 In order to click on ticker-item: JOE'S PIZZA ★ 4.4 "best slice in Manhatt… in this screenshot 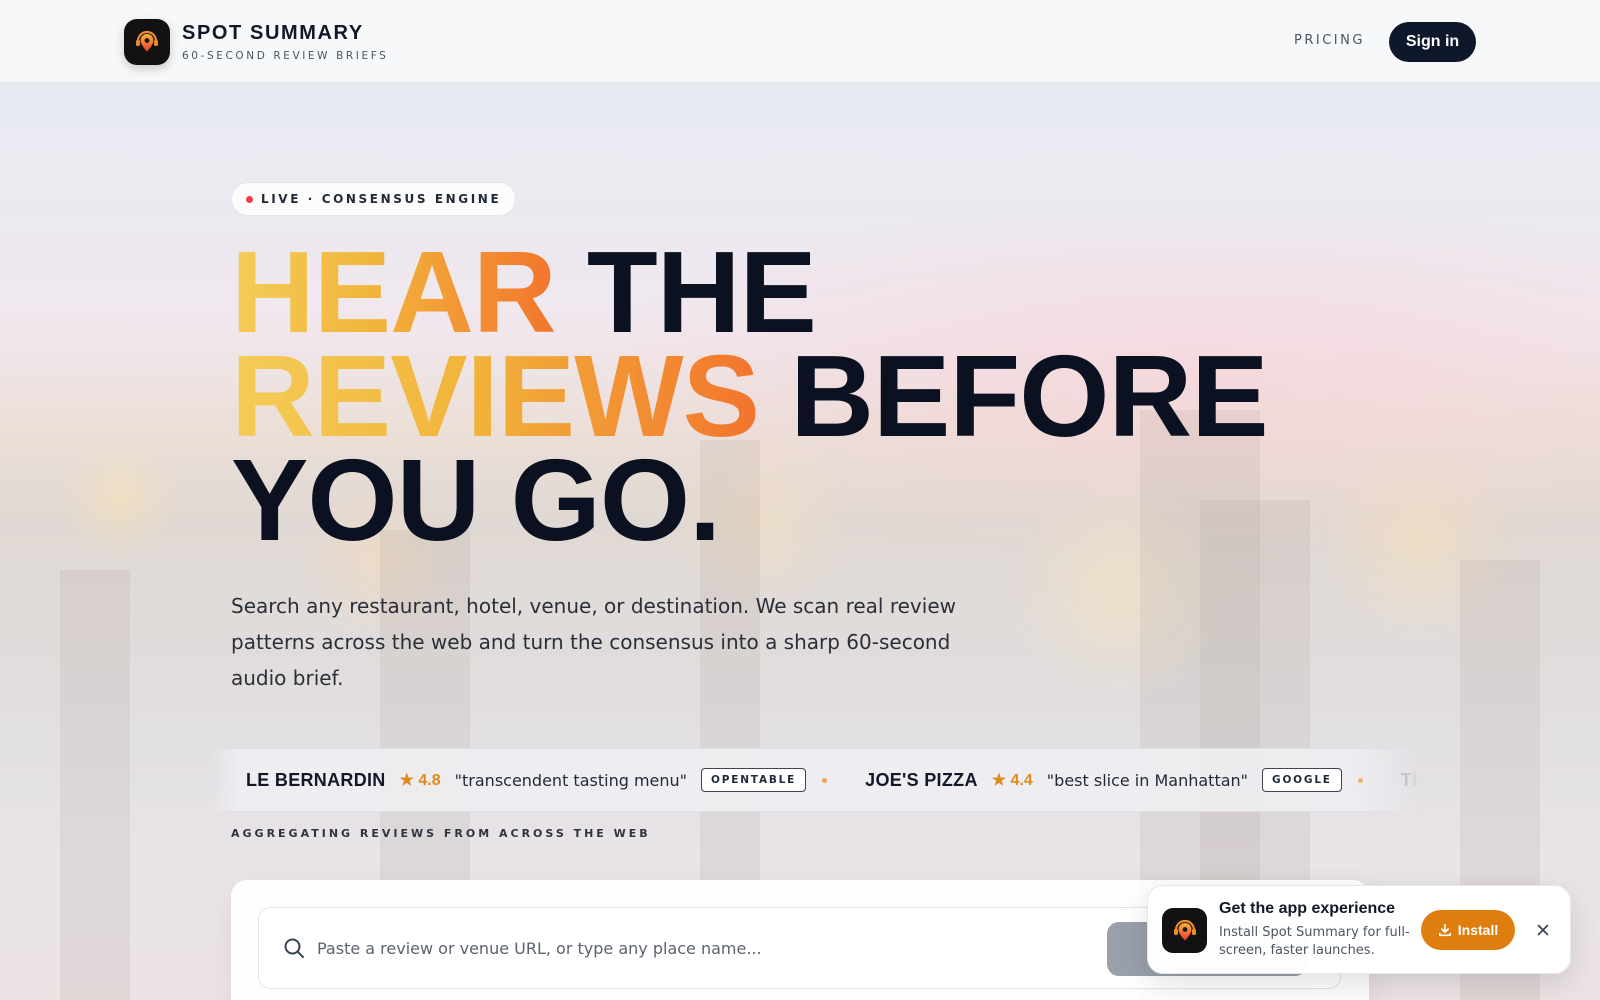, I will do `click(1133, 780)`.